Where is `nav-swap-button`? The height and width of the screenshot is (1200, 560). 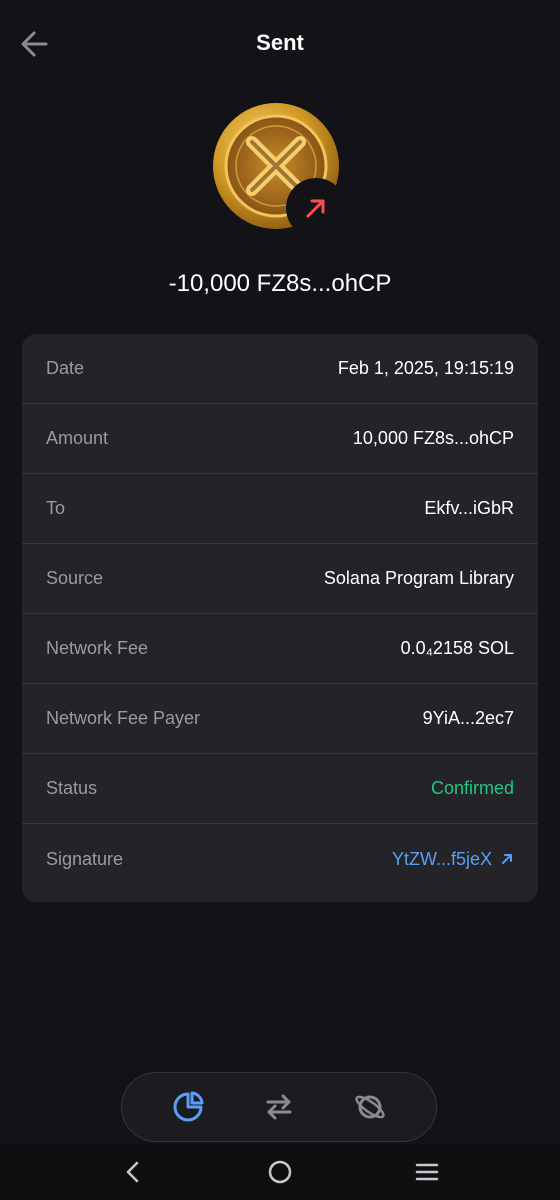
nav-swap-button is located at coordinates (279, 1107).